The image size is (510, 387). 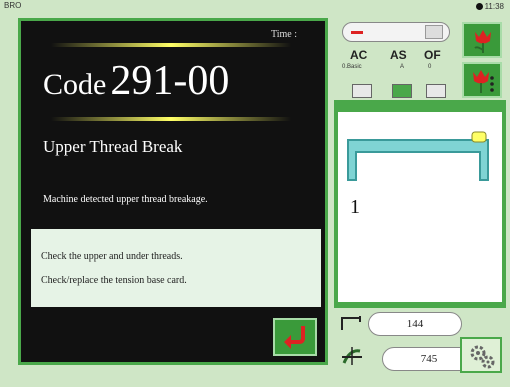 I want to click on mode-controls: AC AS OF 0.Basic A 0, so click(x=396, y=58).